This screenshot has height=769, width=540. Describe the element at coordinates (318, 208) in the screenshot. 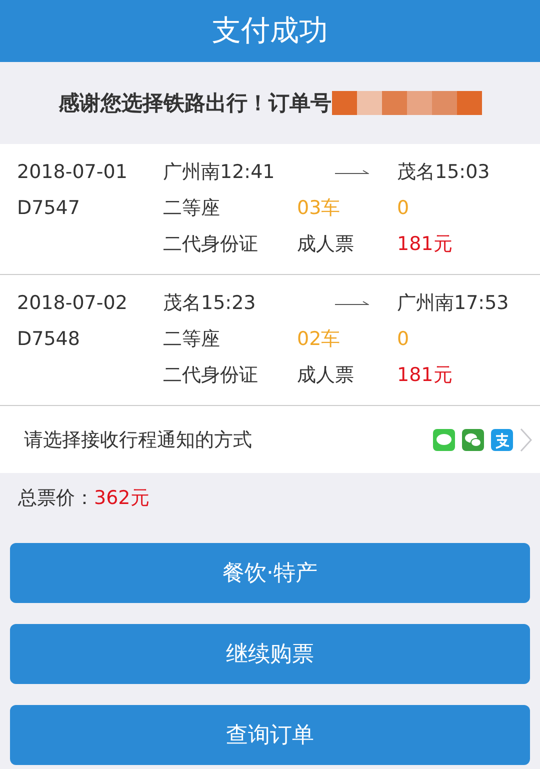

I see `car-number: 03车` at that location.